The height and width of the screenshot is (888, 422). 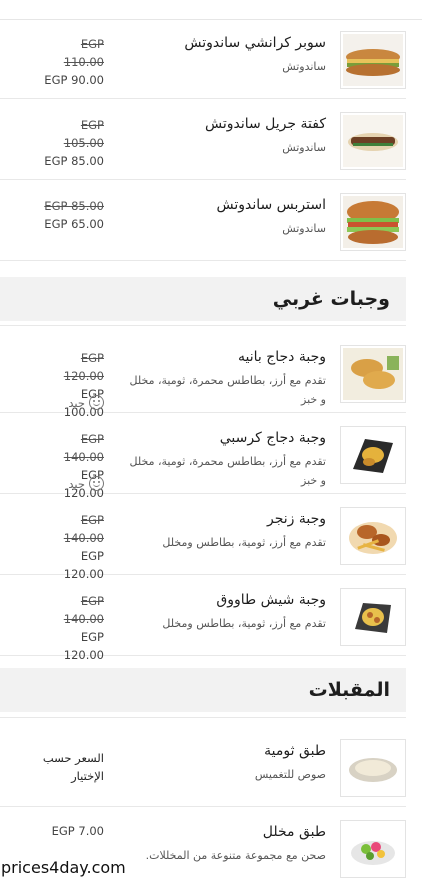 I want to click on item-name: سوبر كرانشي ساندوتش, so click(x=255, y=43).